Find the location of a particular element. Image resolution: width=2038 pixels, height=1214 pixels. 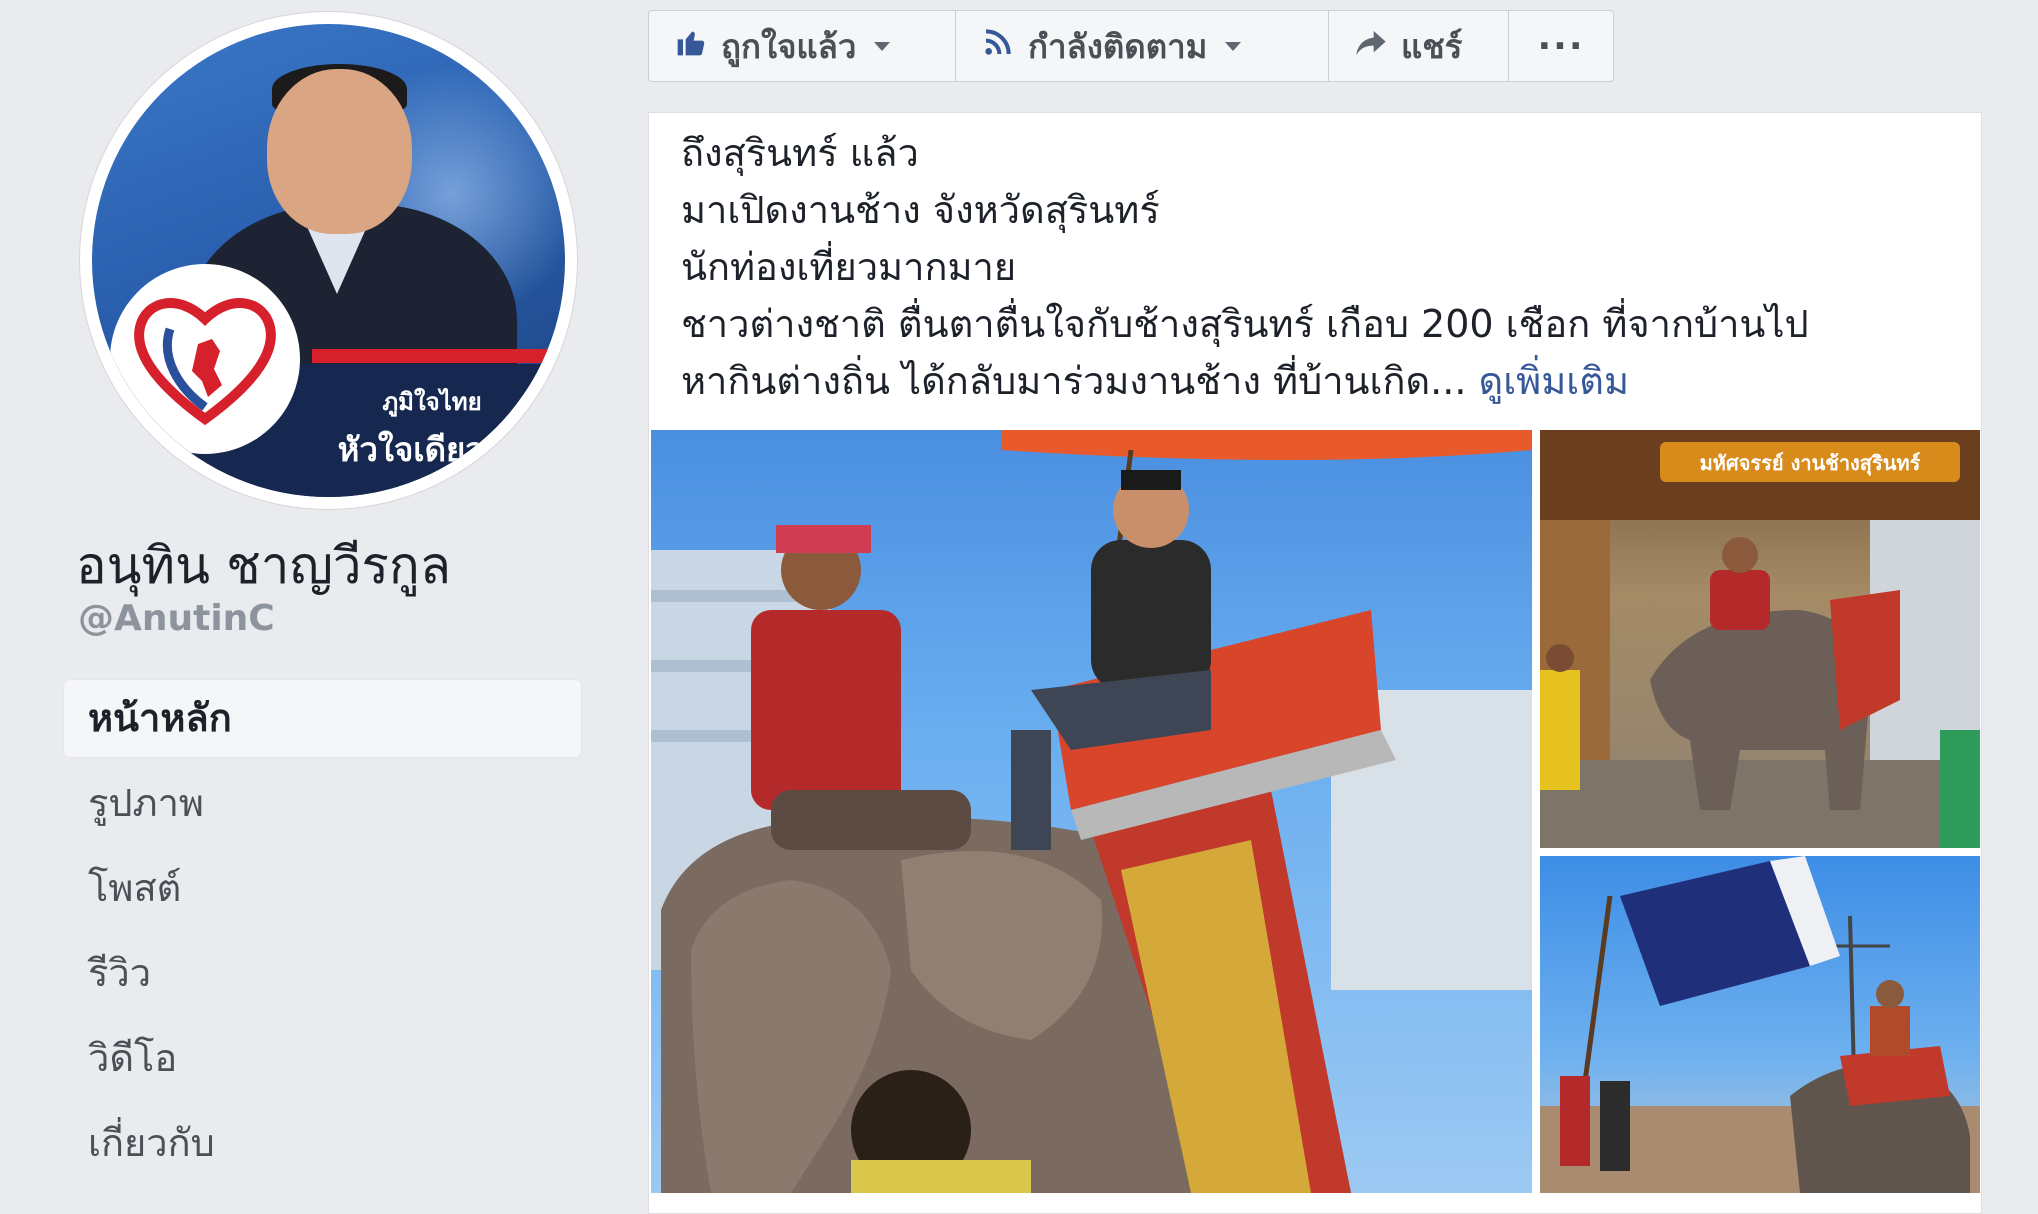

post-line-1: ถึงสุรินทร์ แล้ว is located at coordinates (800, 153).